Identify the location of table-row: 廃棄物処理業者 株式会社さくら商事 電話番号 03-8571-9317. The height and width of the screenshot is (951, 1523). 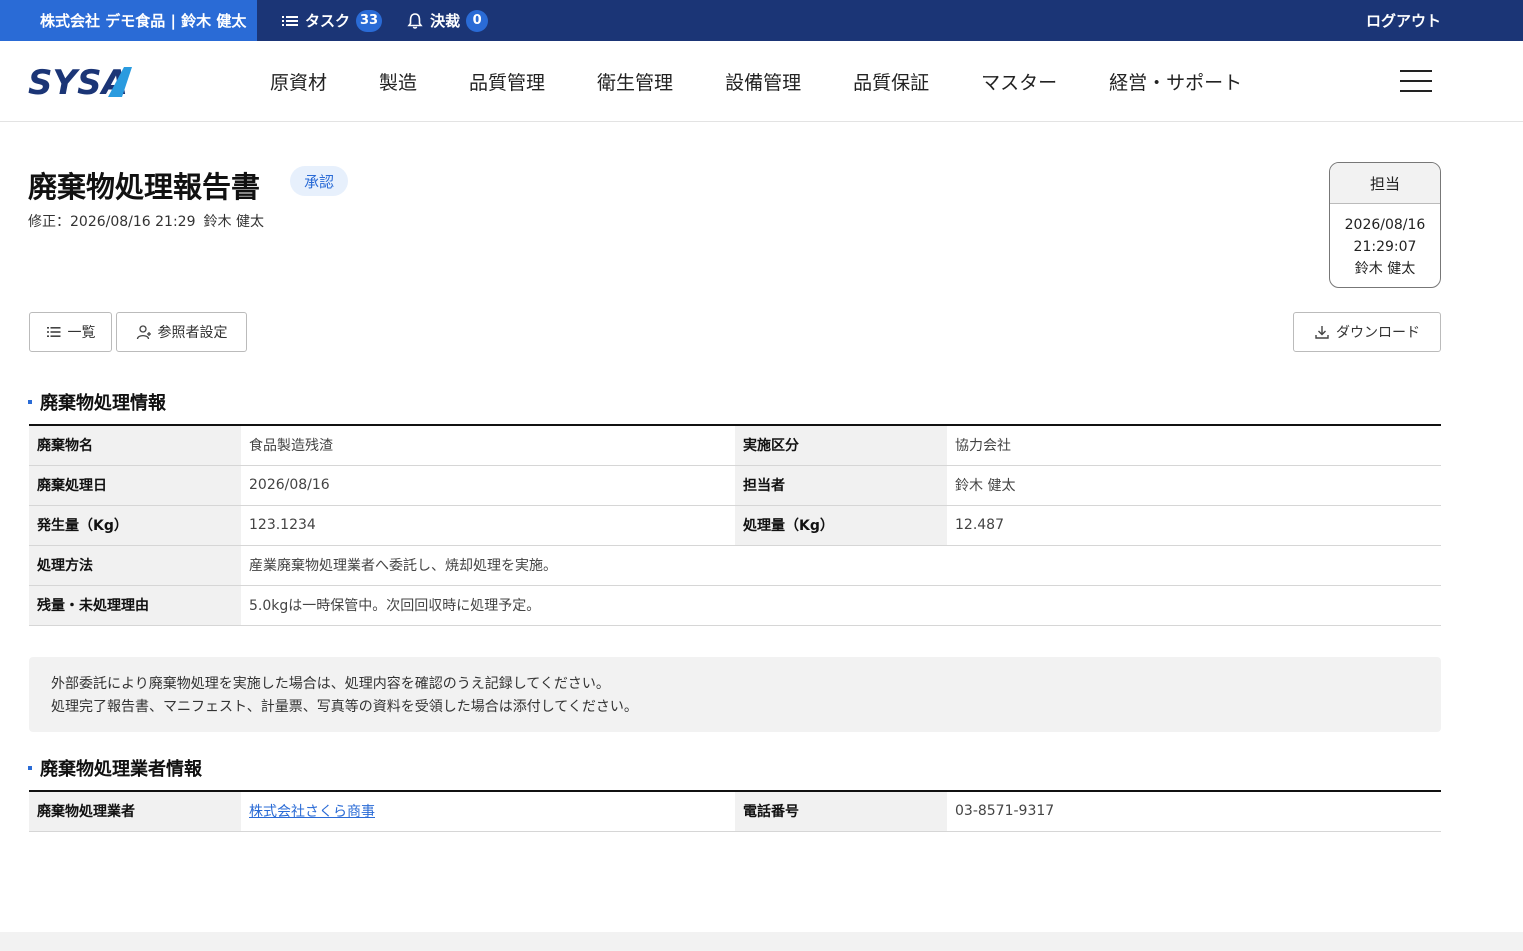
(735, 811).